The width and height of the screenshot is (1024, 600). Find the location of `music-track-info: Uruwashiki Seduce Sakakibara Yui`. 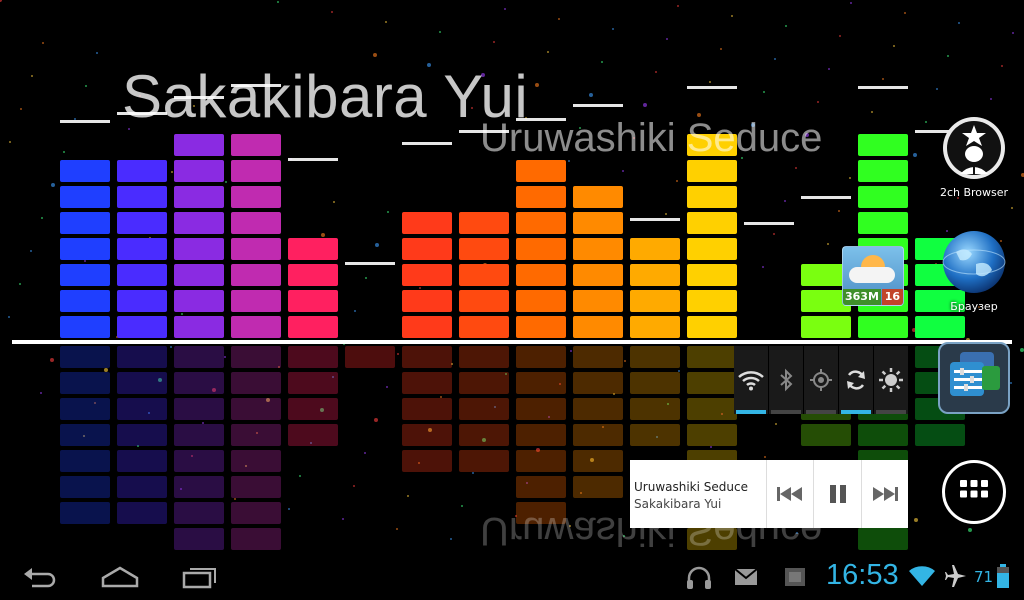

music-track-info: Uruwashiki Seduce Sakakibara Yui is located at coordinates (698, 494).